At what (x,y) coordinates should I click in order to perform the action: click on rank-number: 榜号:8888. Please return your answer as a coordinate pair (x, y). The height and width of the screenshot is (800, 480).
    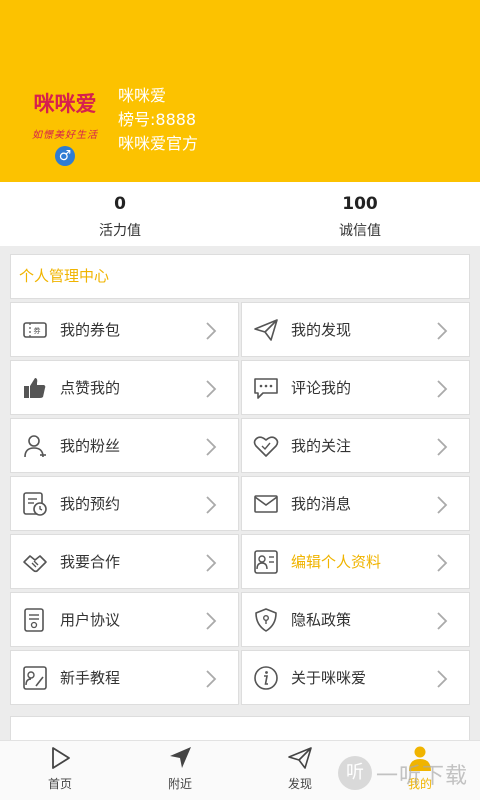
    Looking at the image, I should click on (157, 119).